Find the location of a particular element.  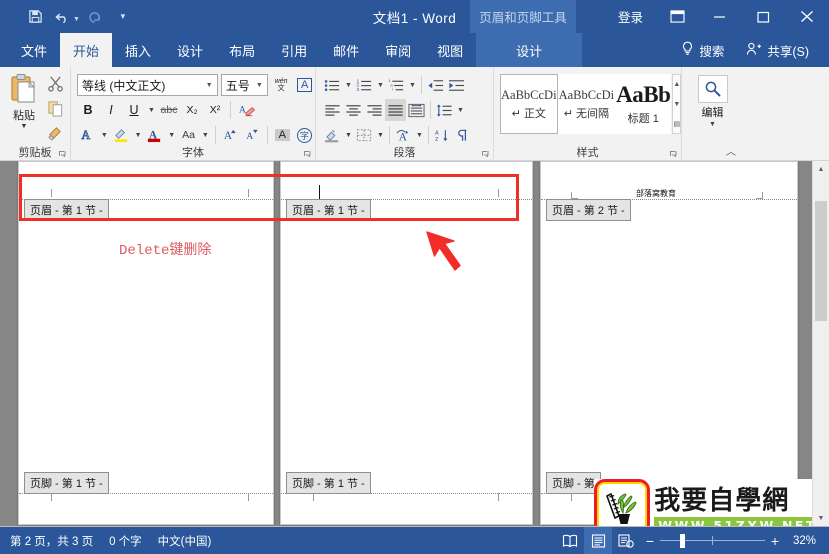

style-item-normal: AaBbCcDi ↵ 正文 is located at coordinates (529, 104).